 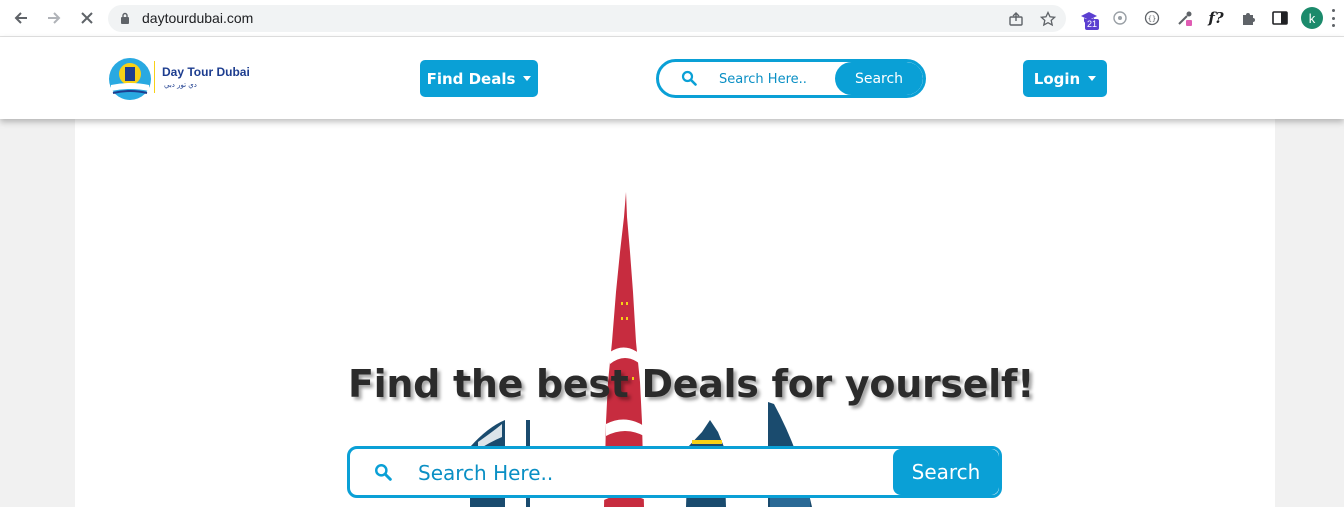 I want to click on puzzle-extensions-icon, so click(x=1248, y=18).